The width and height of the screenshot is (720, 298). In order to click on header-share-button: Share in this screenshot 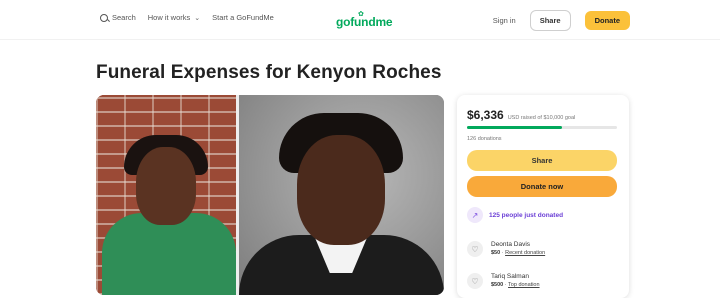, I will do `click(550, 20)`.